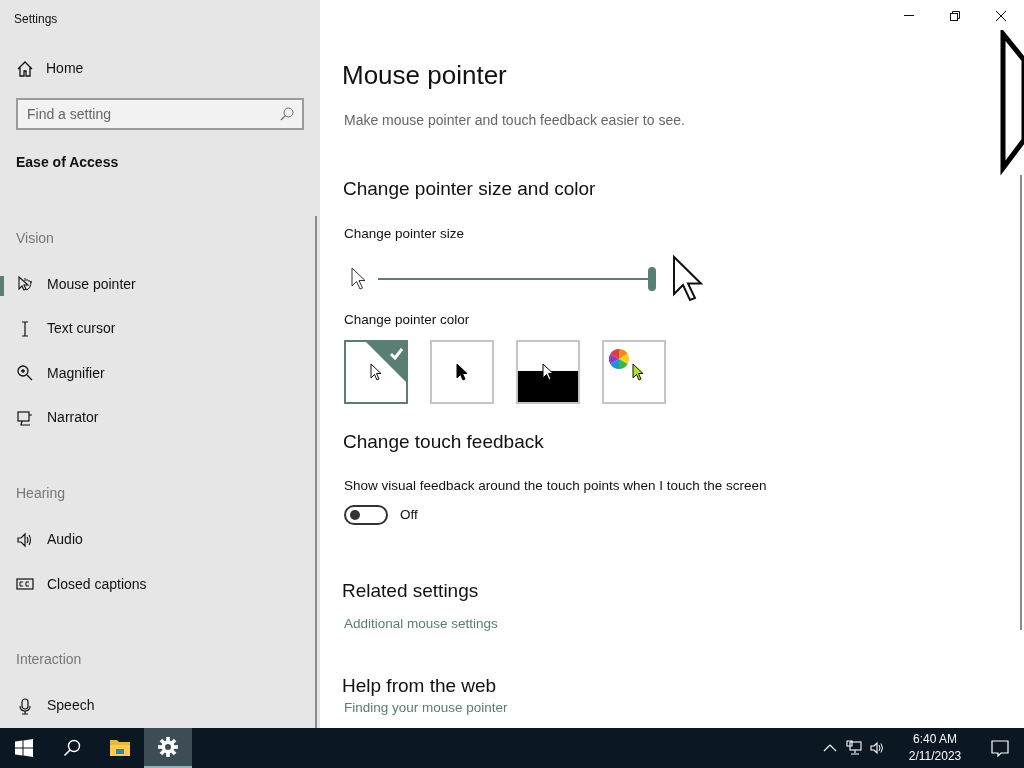 The image size is (1024, 768). I want to click on window-title: Settings, so click(36, 19).